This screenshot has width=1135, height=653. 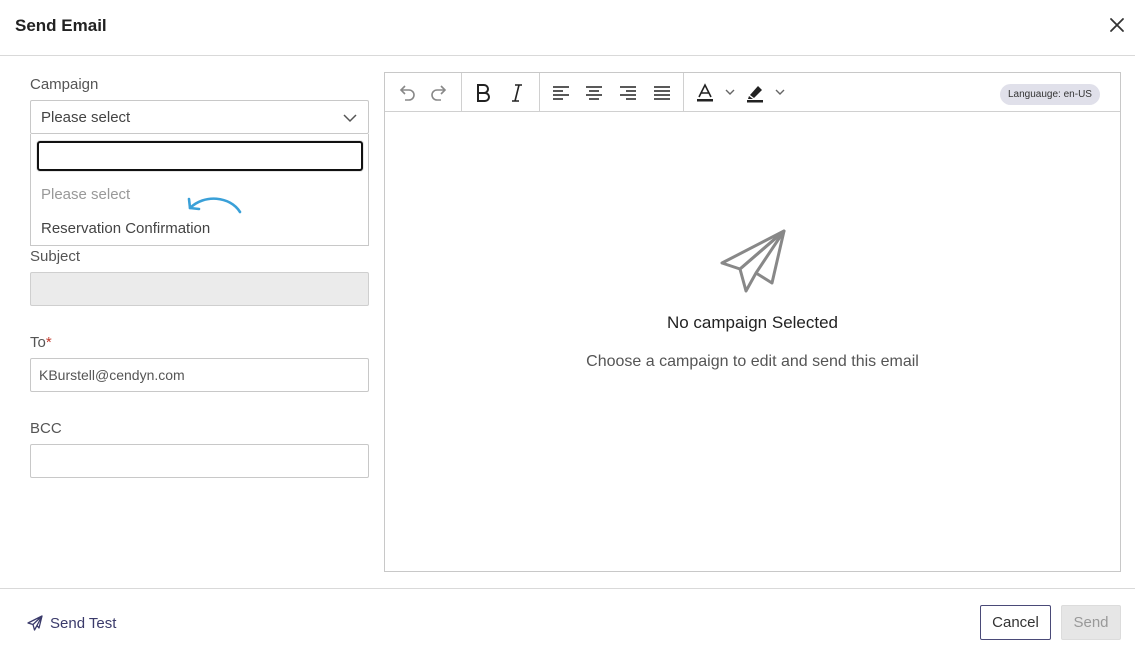 I want to click on language-badge: Languauge: en-US, so click(x=1050, y=94).